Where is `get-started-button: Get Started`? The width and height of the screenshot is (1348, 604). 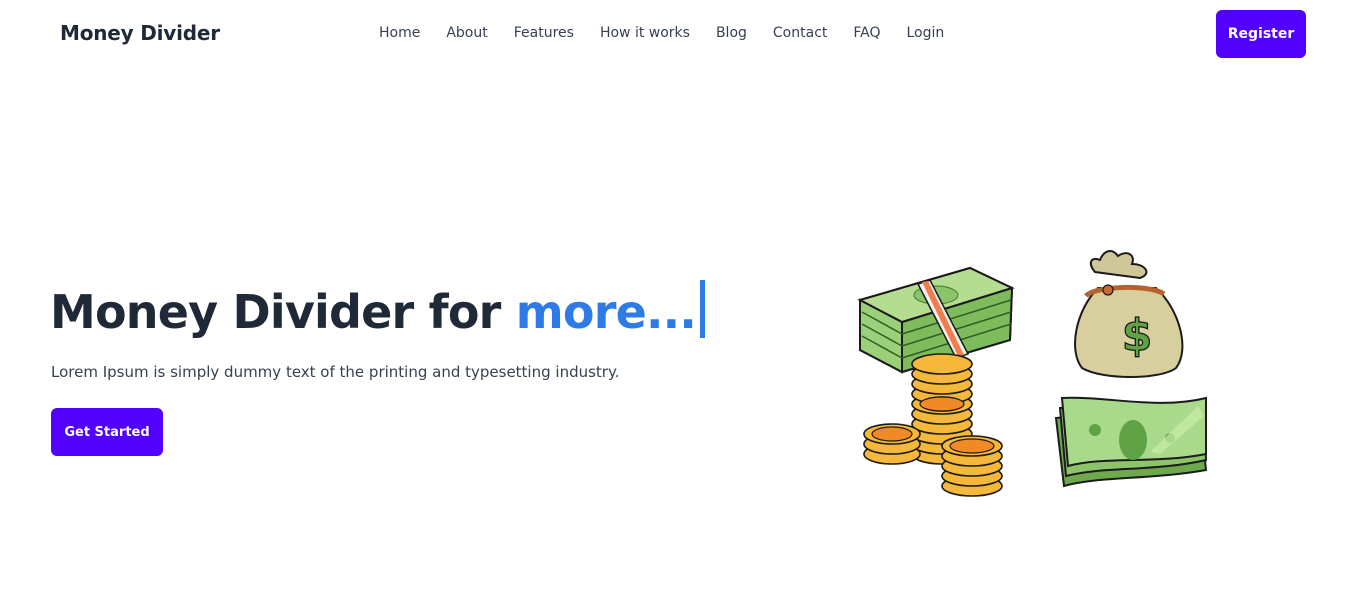
get-started-button: Get Started is located at coordinates (107, 432).